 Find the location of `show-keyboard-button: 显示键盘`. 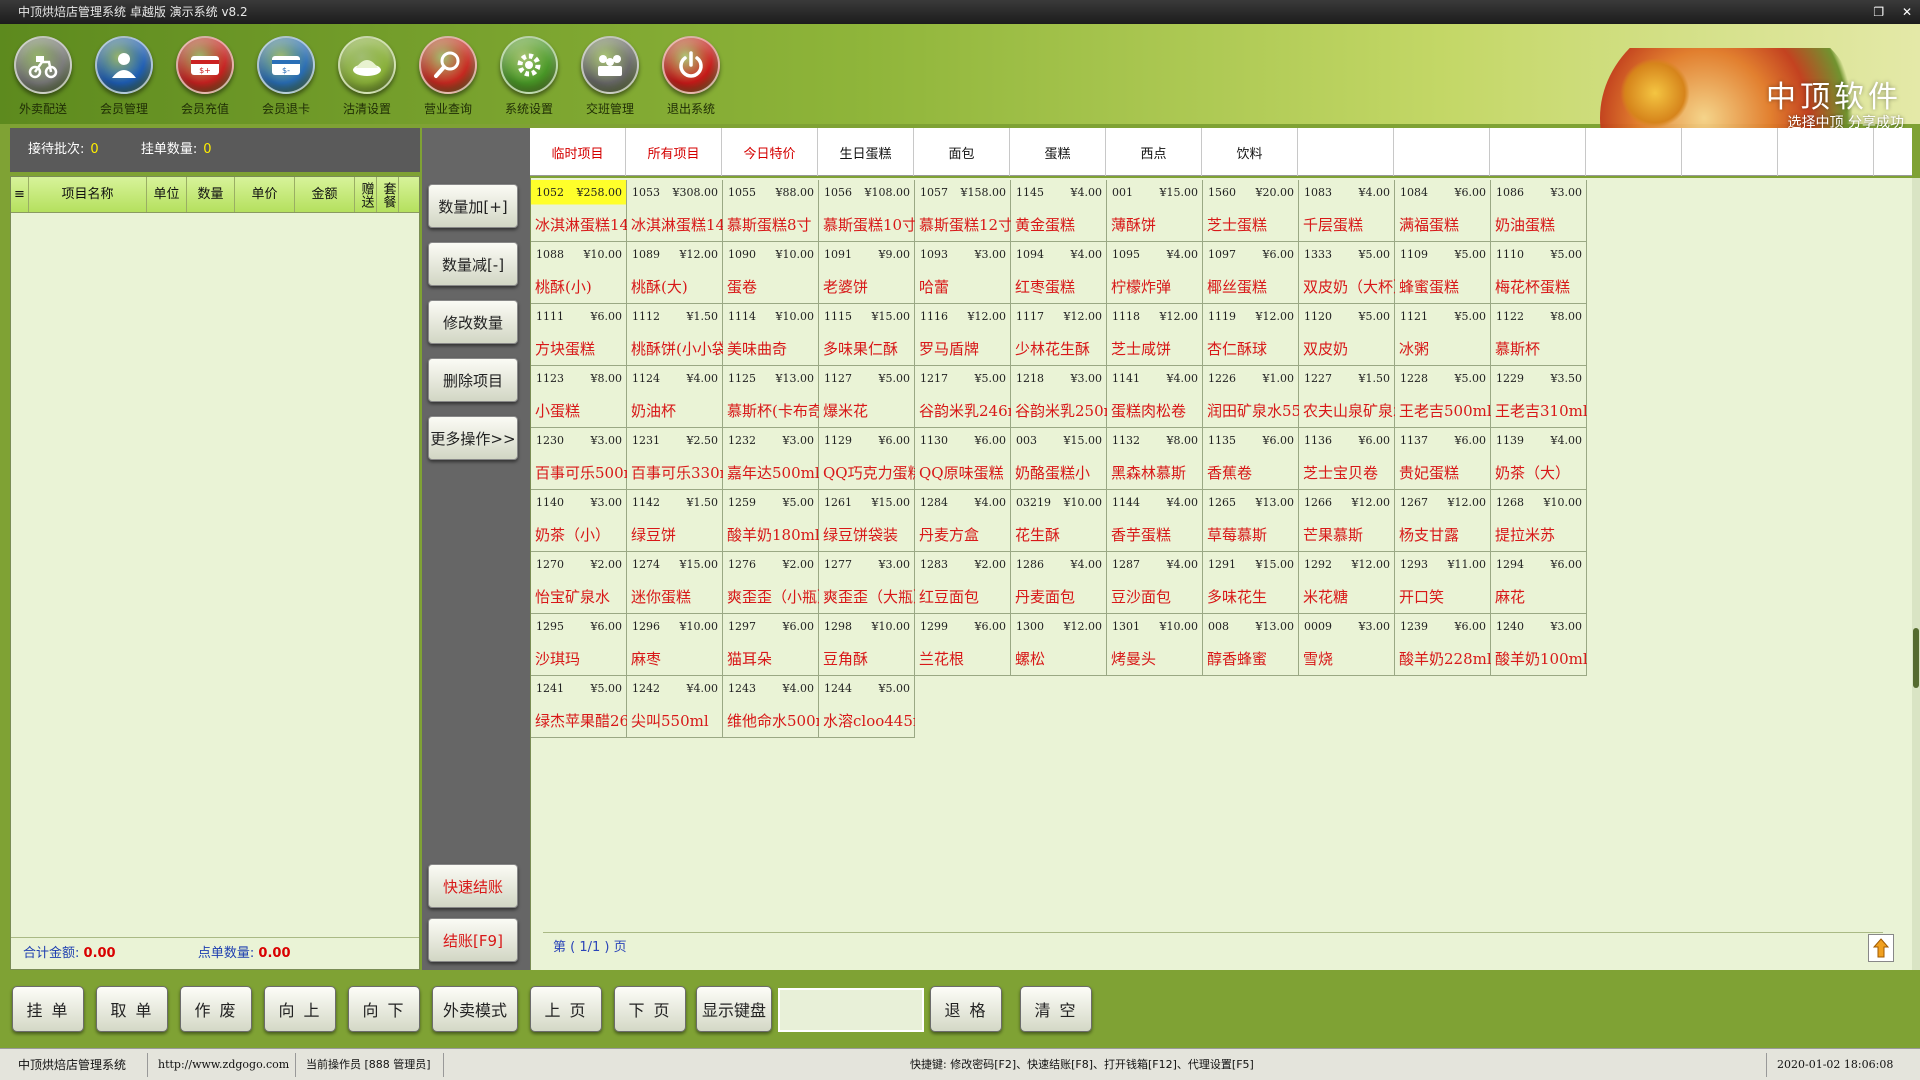

show-keyboard-button: 显示键盘 is located at coordinates (734, 1009).